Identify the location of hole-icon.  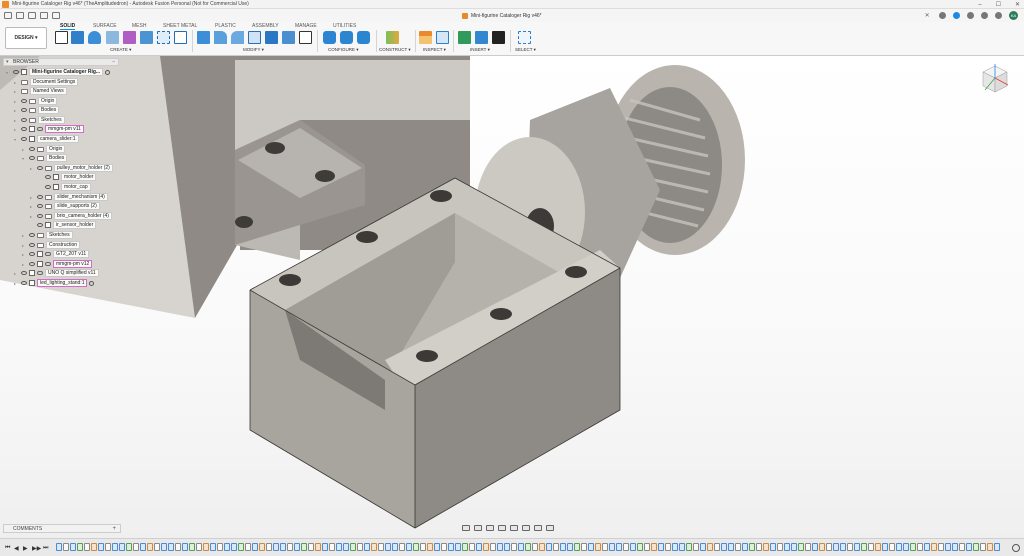
(112, 37).